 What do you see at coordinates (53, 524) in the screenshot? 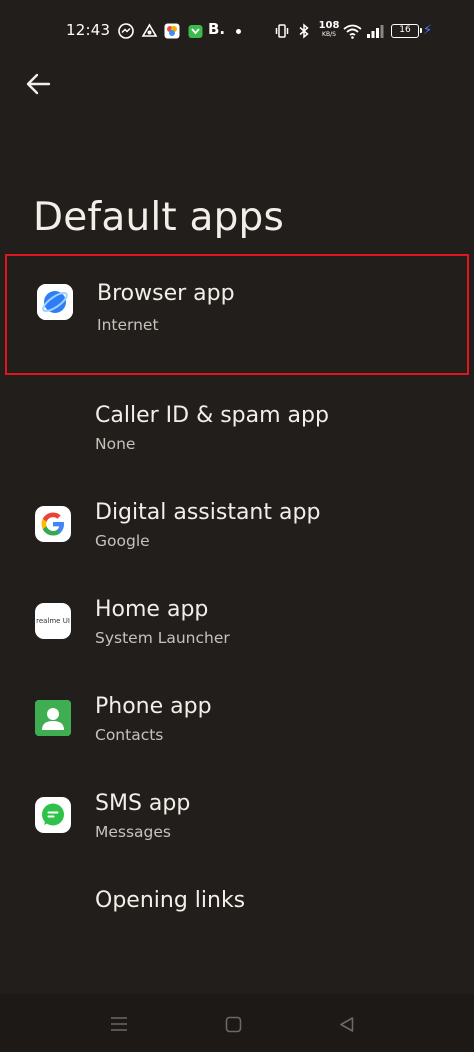
I see `google-icon` at bounding box center [53, 524].